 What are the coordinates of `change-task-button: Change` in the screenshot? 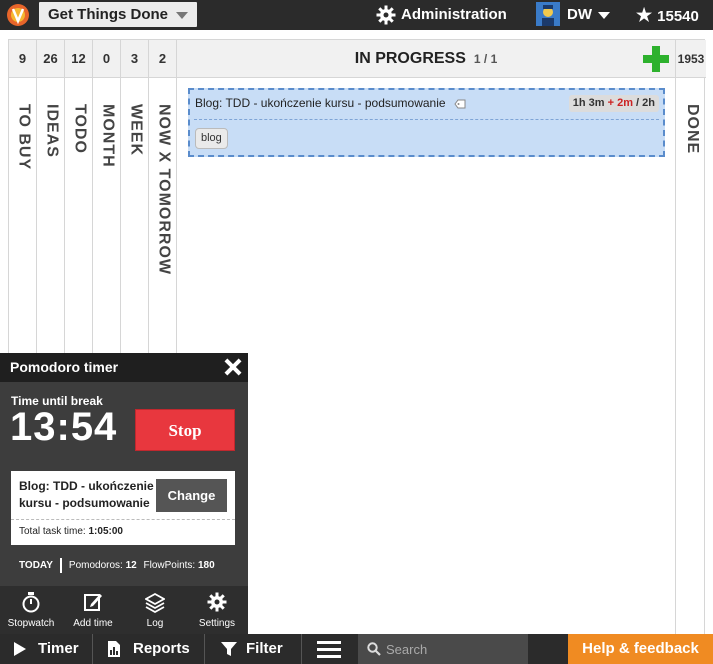 It's located at (191, 495).